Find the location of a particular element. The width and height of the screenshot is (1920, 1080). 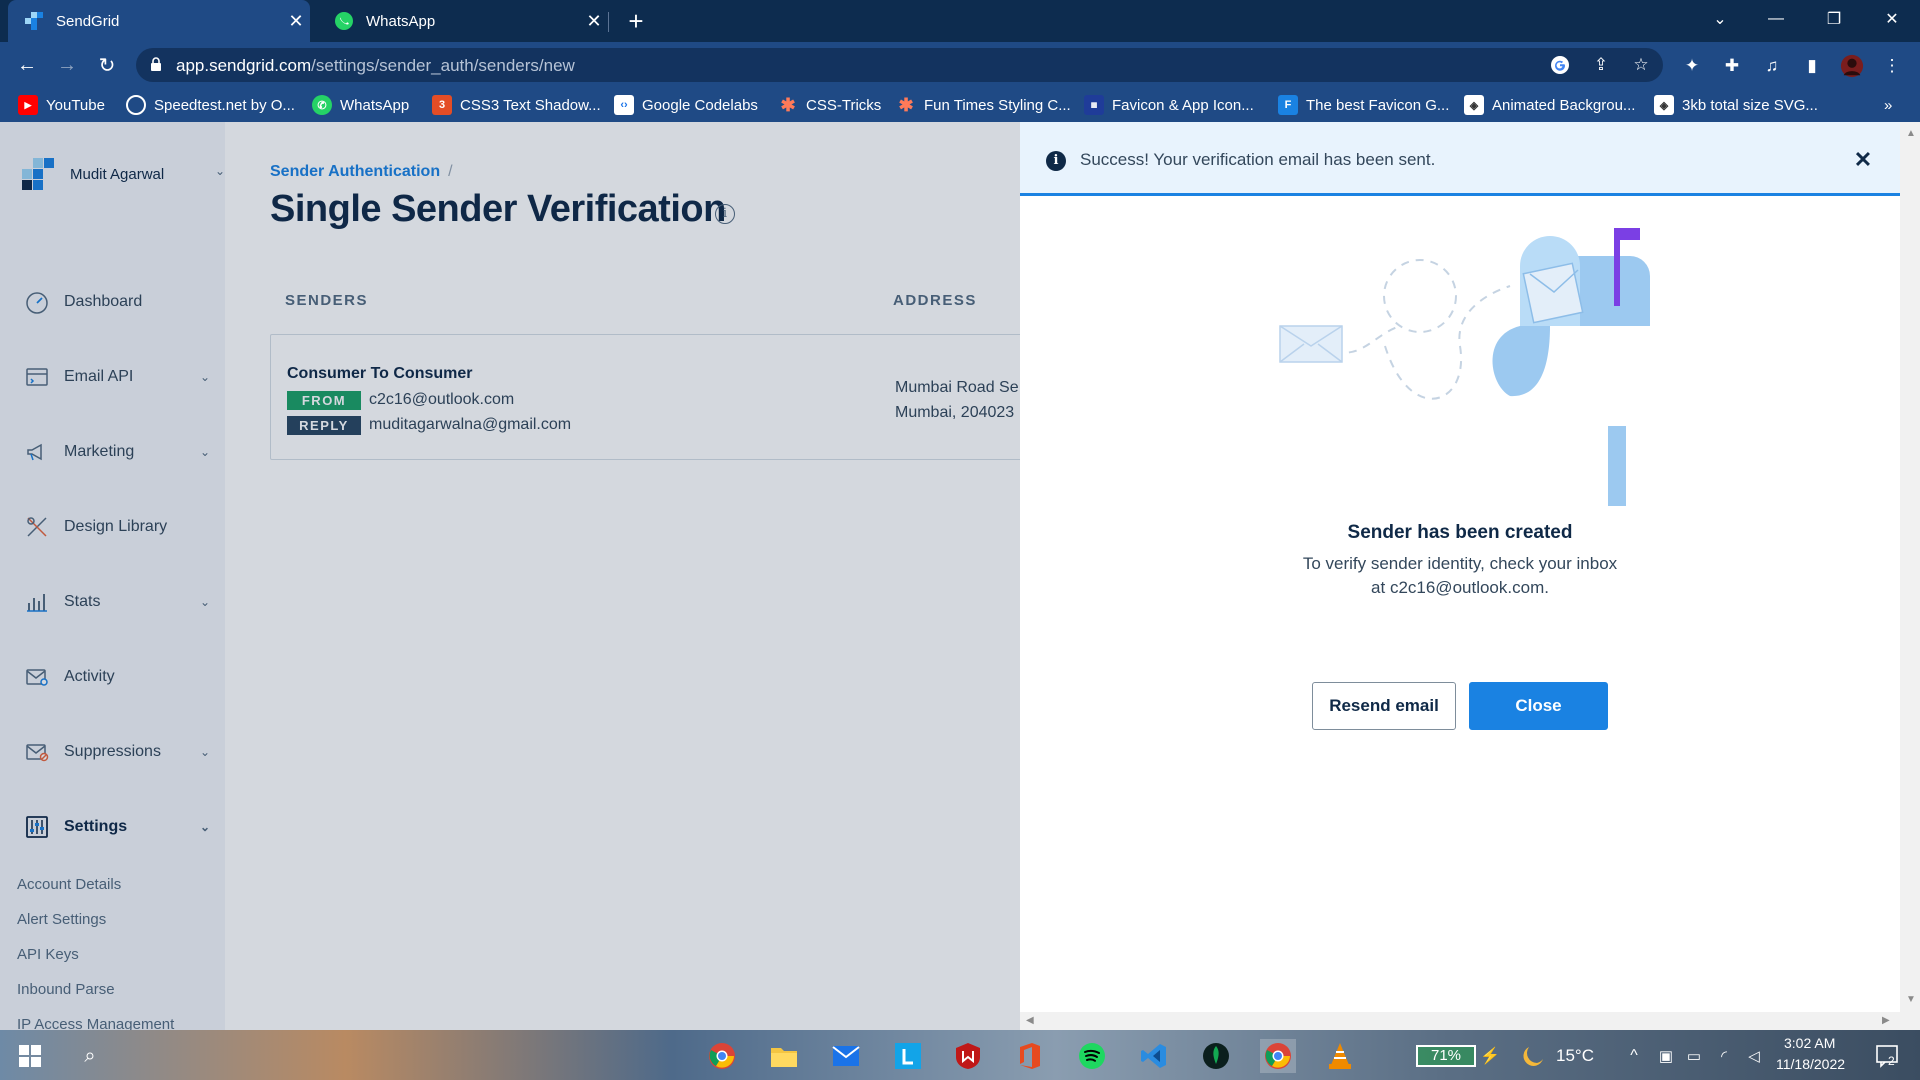

reload-button: ↻ is located at coordinates (107, 65).